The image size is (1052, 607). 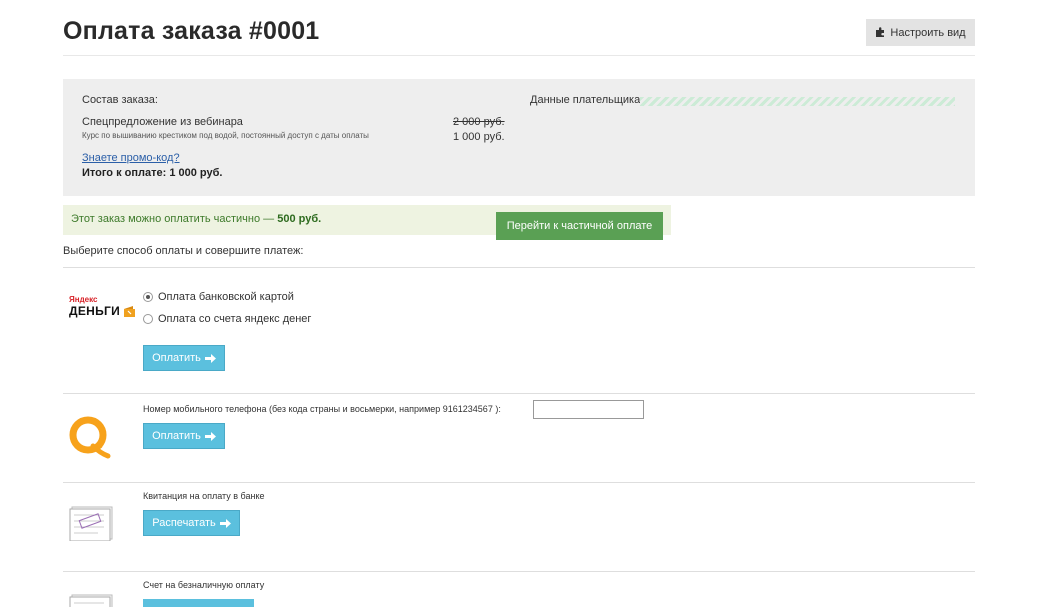 What do you see at coordinates (173, 219) in the screenshot?
I see `partial-payment-message: Этот заказ можно оплатить частично —` at bounding box center [173, 219].